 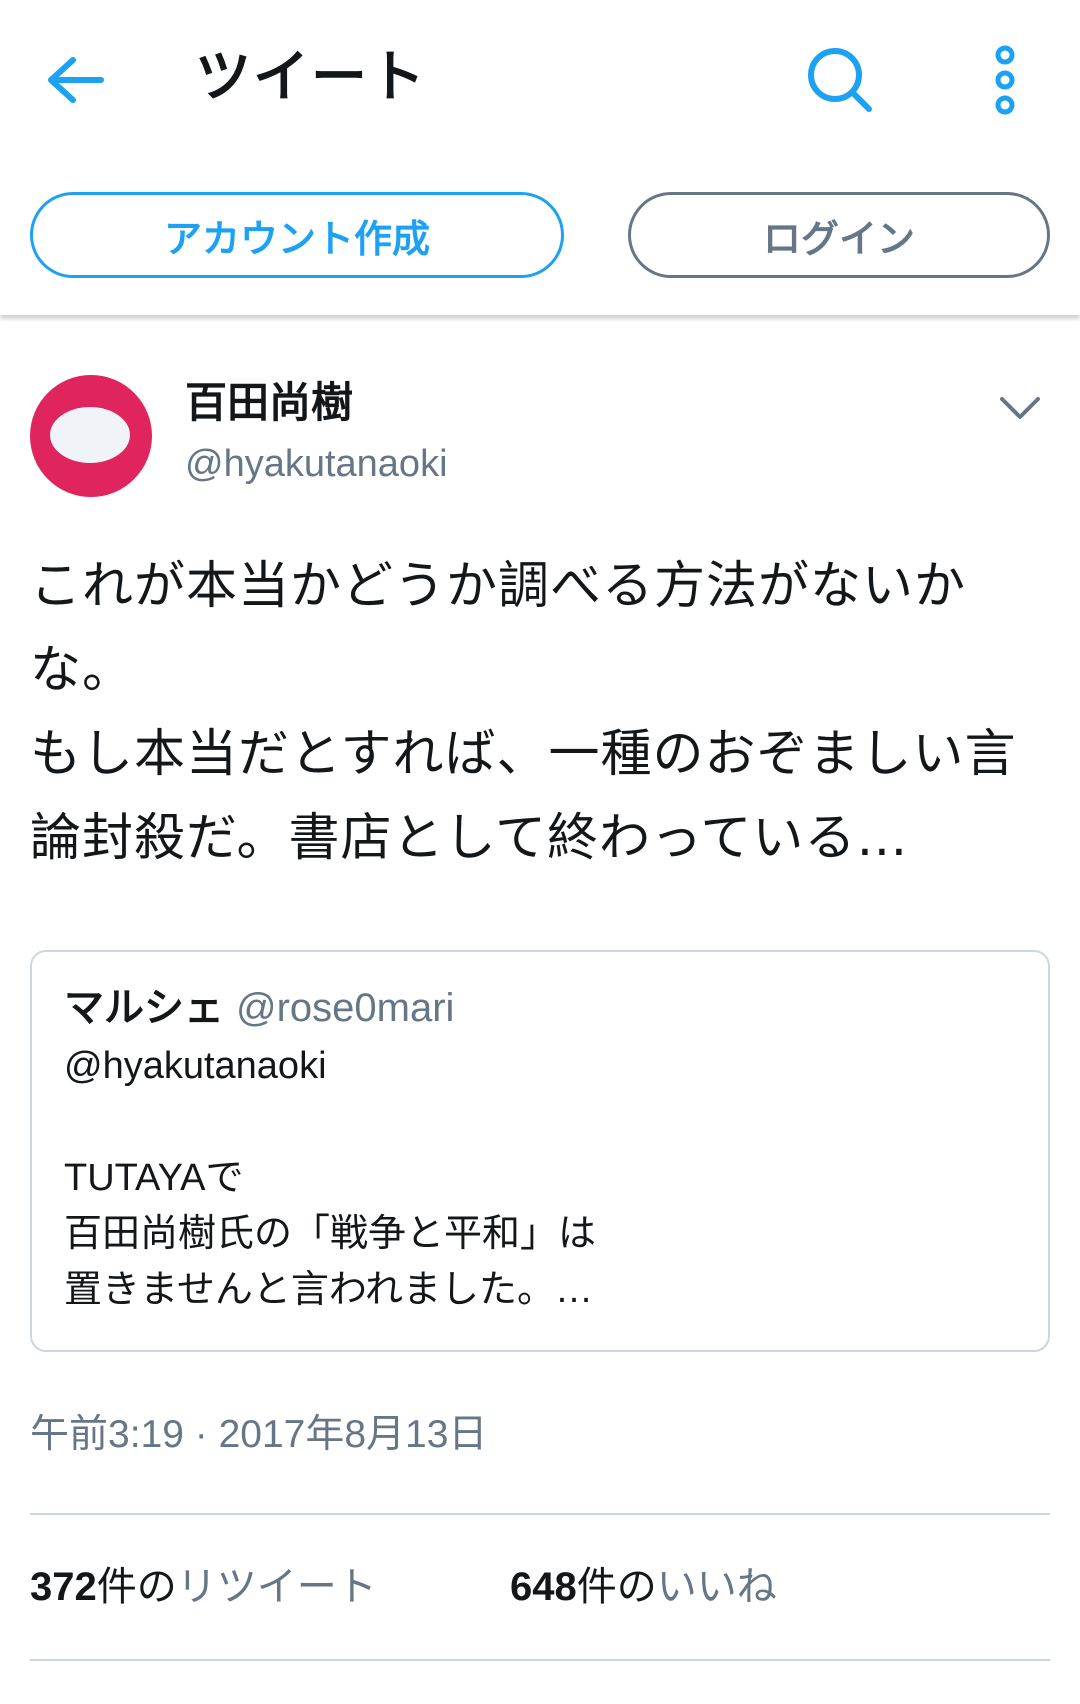 I want to click on like-label: いいね, so click(x=716, y=1587).